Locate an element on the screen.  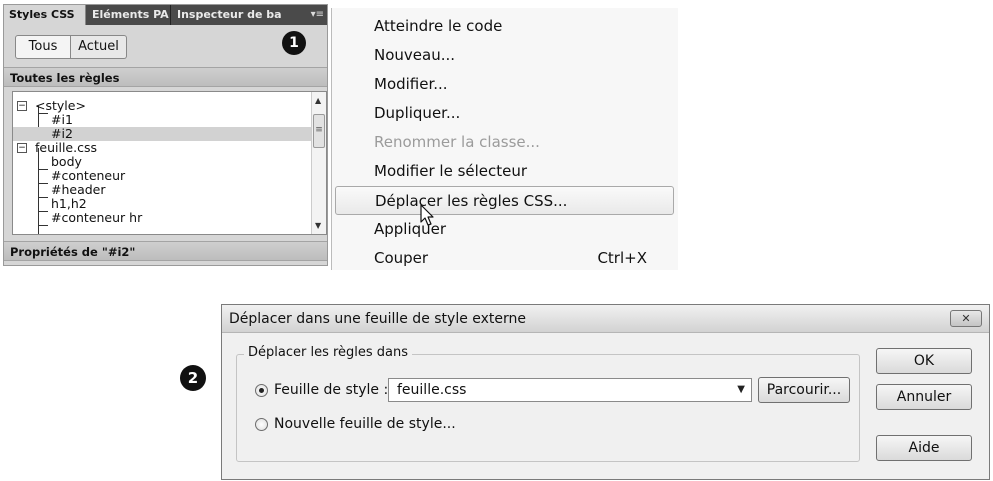
tree-node-label: #i1 is located at coordinates (62, 119).